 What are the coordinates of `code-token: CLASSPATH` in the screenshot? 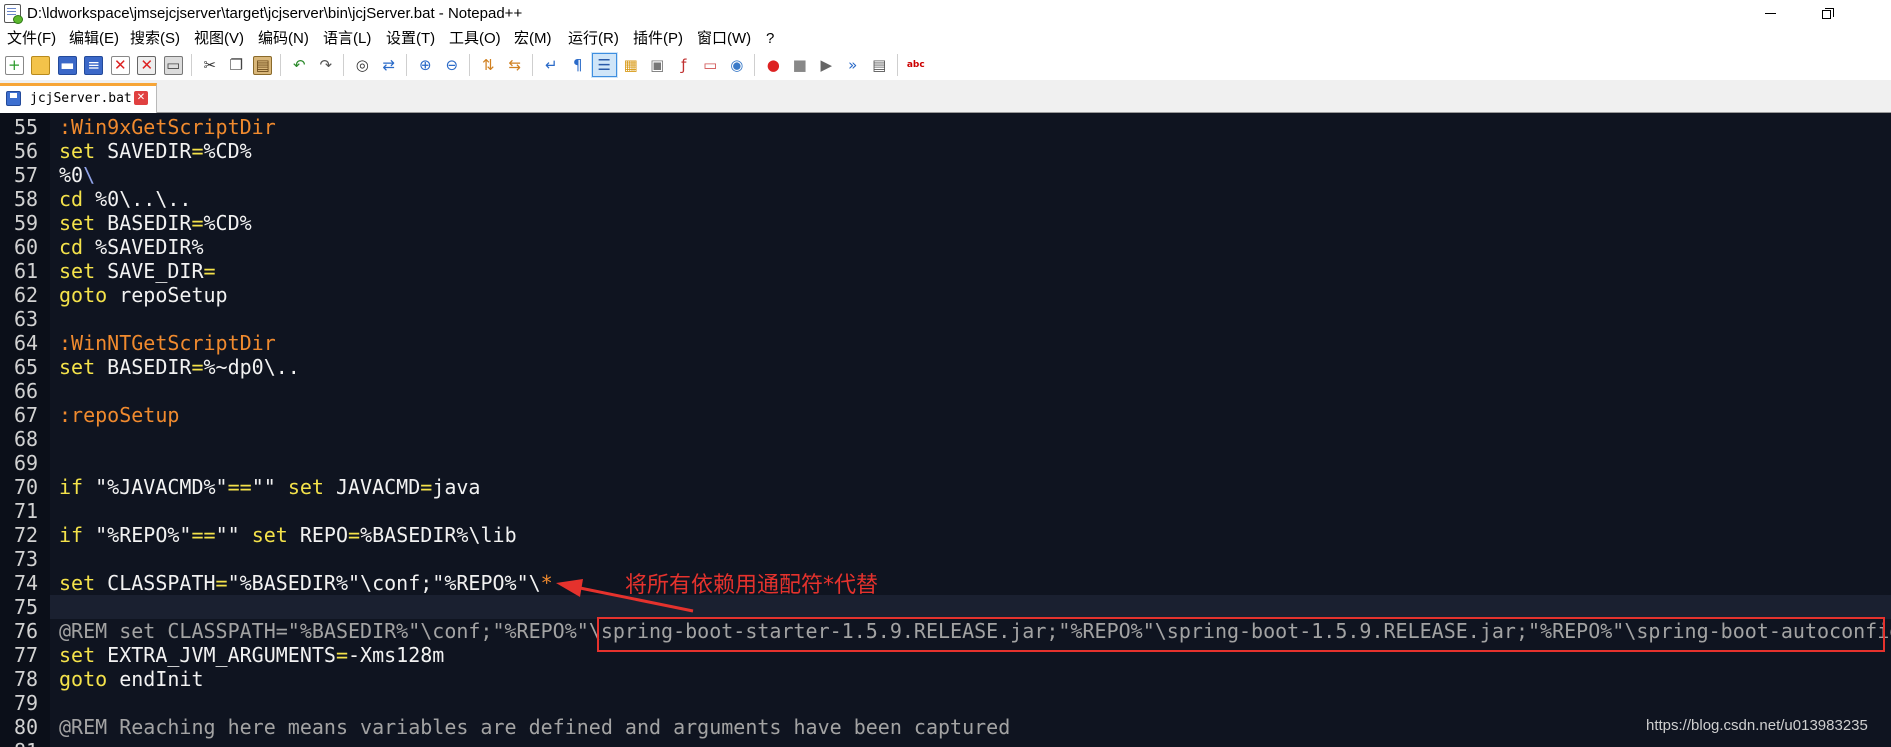 It's located at (155, 583).